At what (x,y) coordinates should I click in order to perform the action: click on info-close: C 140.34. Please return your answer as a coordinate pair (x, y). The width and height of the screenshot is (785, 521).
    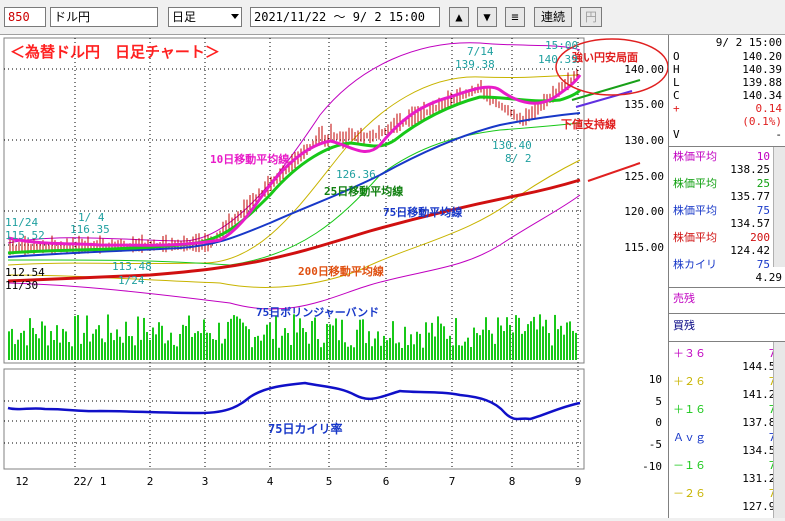
    Looking at the image, I should click on (727, 95).